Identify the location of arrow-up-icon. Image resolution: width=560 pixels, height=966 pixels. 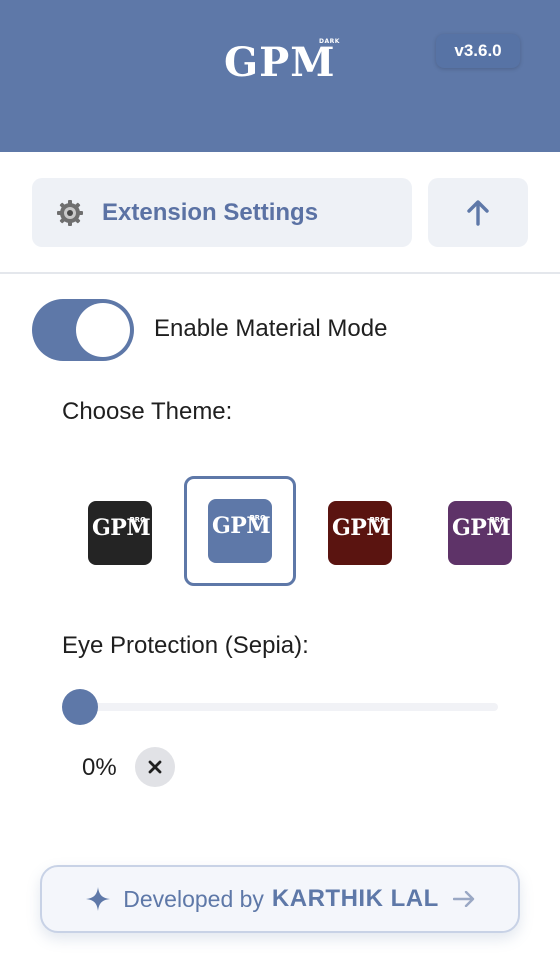
(478, 212).